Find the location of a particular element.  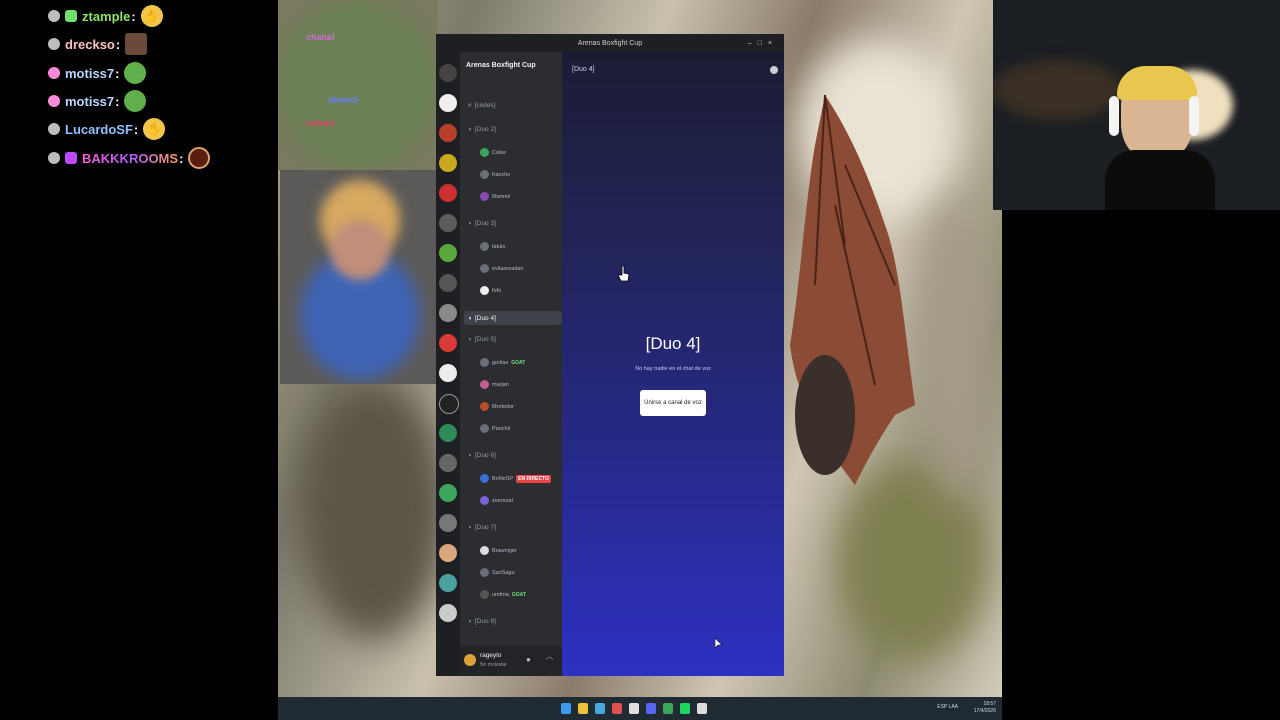

chat-username: BAKKKROOMS is located at coordinates (130, 158).